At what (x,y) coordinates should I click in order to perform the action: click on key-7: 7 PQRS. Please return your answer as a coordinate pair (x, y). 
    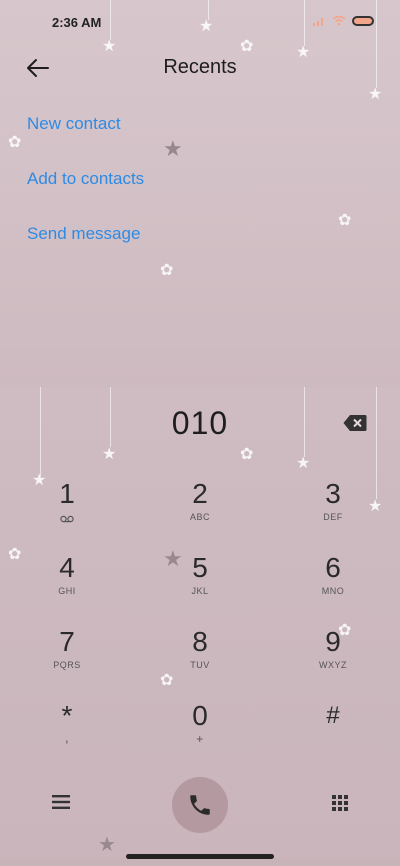
    Looking at the image, I should click on (67, 656).